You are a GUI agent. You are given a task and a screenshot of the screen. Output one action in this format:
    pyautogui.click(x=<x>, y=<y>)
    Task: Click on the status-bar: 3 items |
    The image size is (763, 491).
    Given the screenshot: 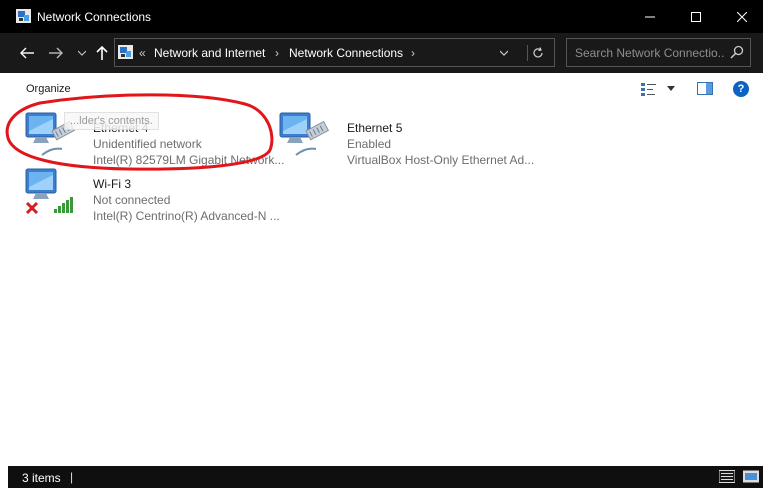 What is the action you would take?
    pyautogui.click(x=385, y=477)
    